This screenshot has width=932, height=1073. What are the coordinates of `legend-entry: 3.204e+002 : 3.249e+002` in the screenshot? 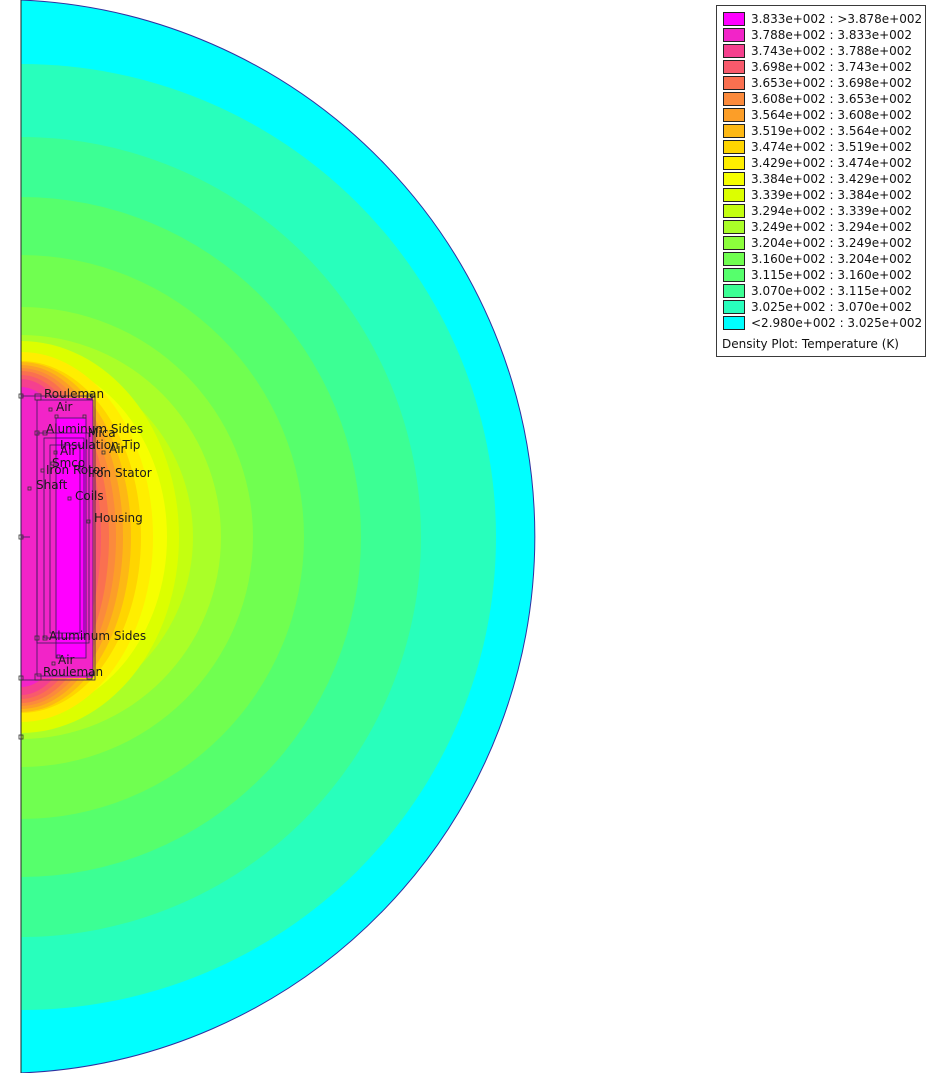 It's located at (823, 243).